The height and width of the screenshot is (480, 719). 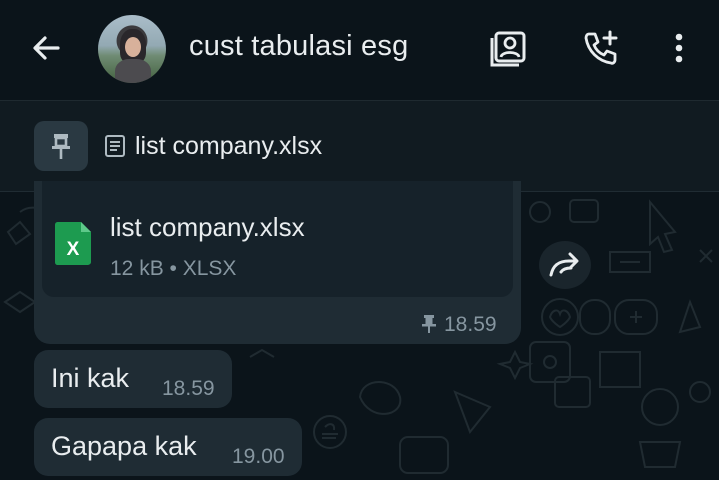 I want to click on message-bubble: Ini kak 18.59, so click(x=133, y=379).